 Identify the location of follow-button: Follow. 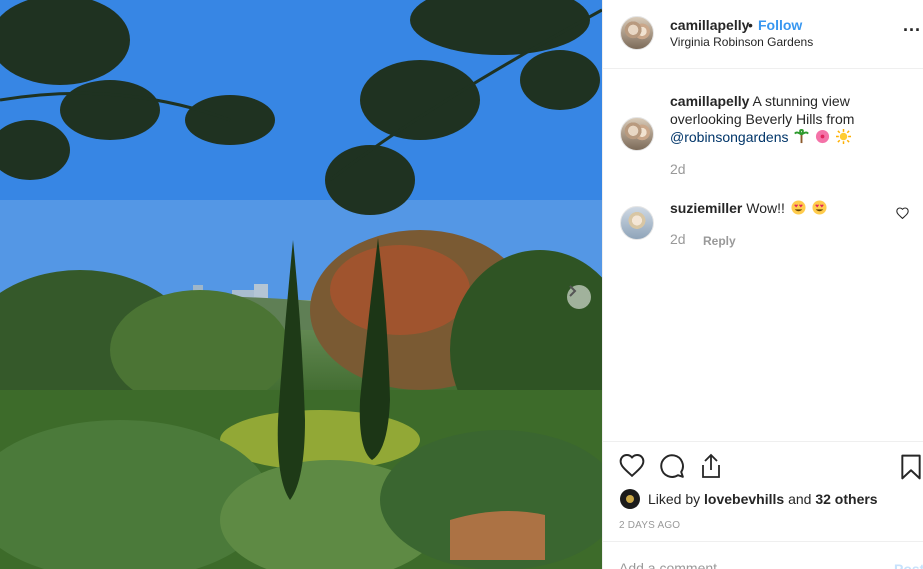
(780, 25).